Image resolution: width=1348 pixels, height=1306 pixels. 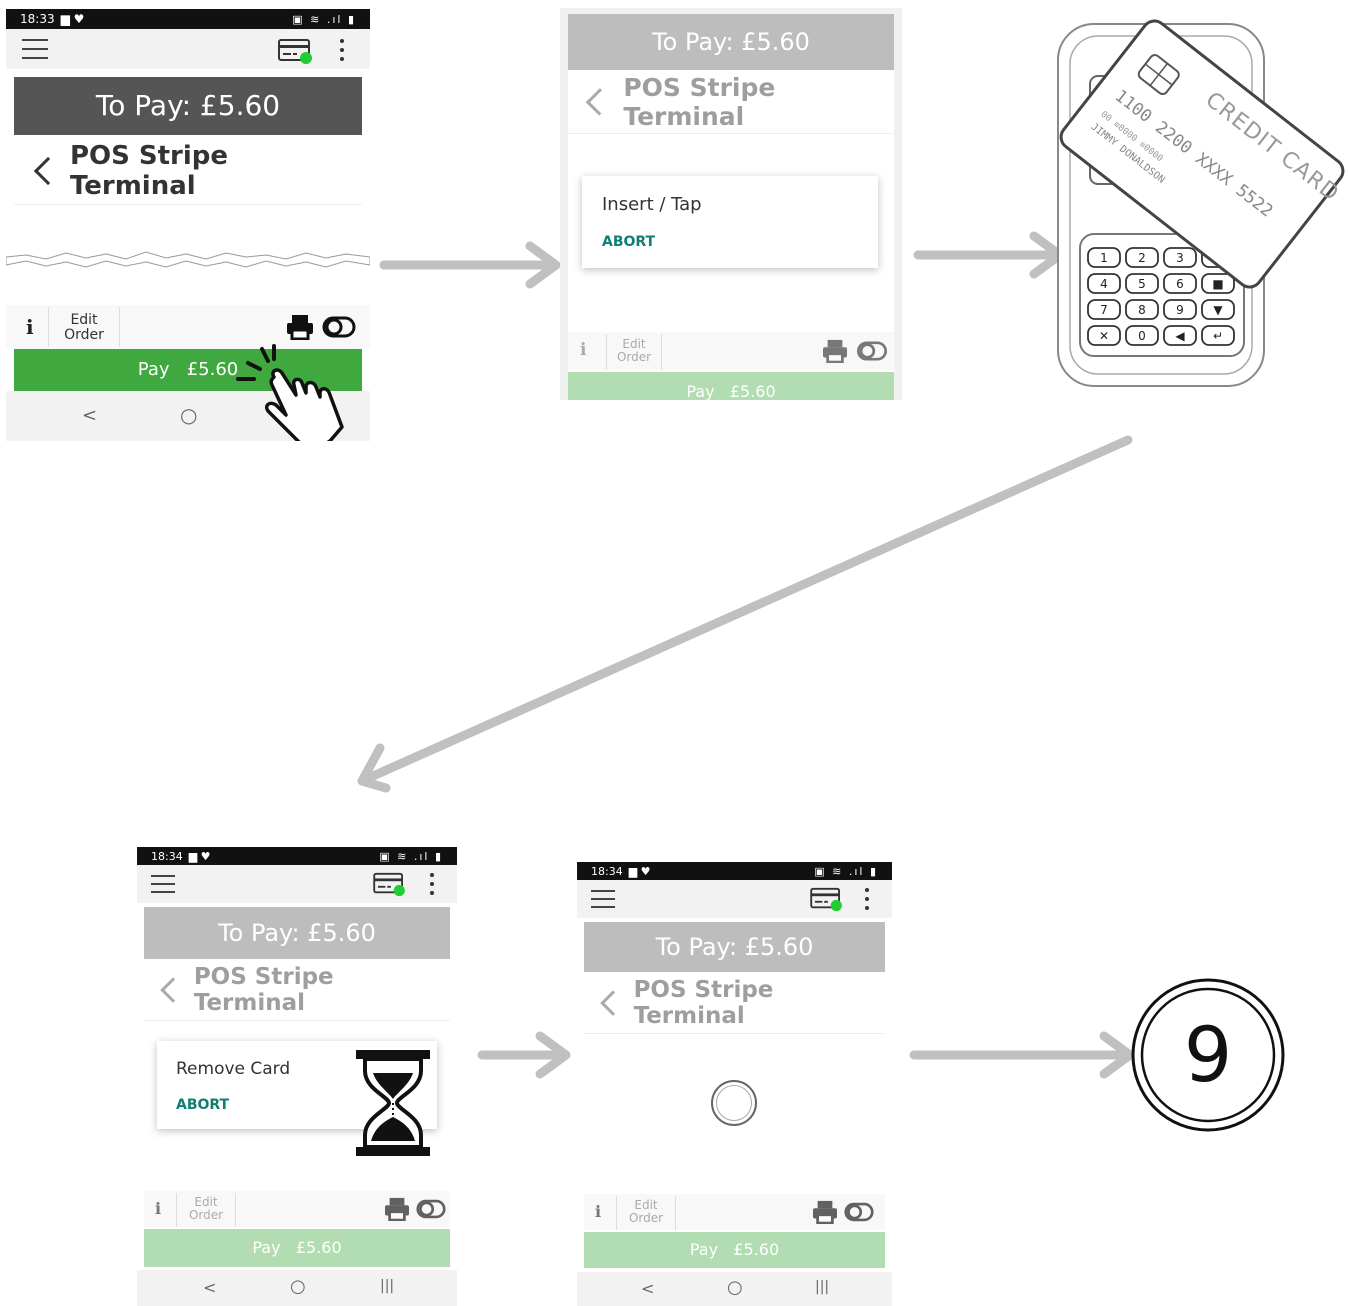 I want to click on status-time: 18:34, so click(x=607, y=871).